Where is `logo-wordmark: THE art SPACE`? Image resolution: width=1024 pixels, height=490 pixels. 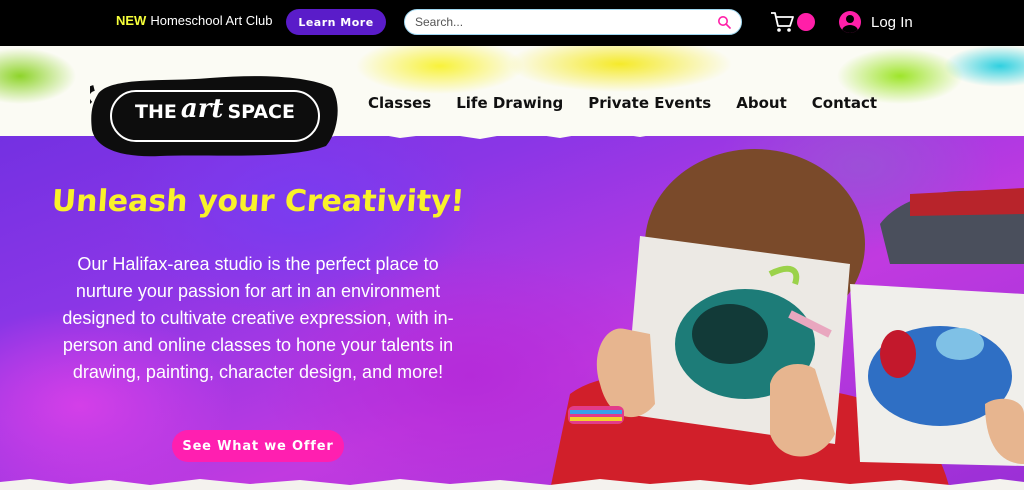 logo-wordmark: THE art SPACE is located at coordinates (215, 109).